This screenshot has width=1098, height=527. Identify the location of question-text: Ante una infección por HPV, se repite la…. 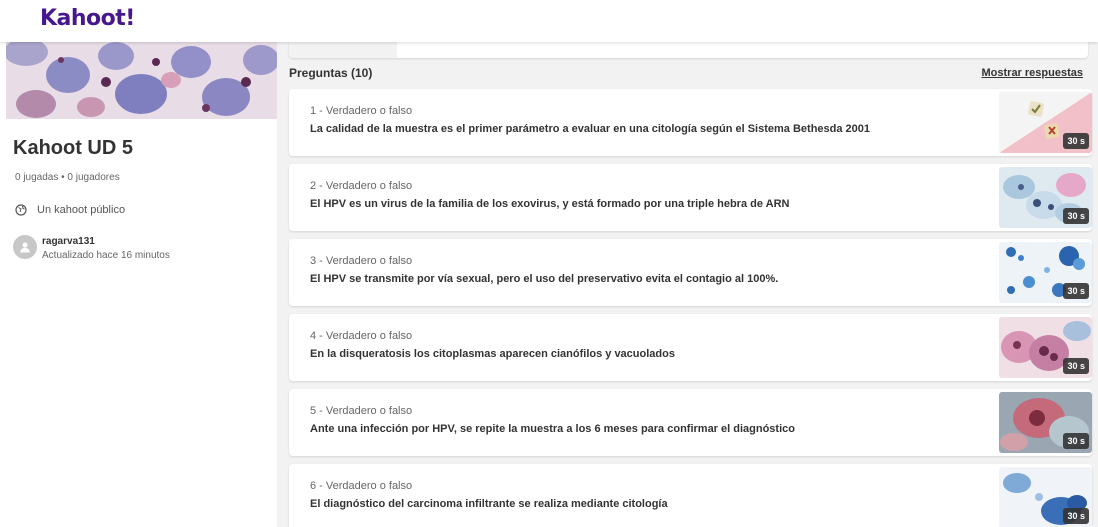
(552, 429).